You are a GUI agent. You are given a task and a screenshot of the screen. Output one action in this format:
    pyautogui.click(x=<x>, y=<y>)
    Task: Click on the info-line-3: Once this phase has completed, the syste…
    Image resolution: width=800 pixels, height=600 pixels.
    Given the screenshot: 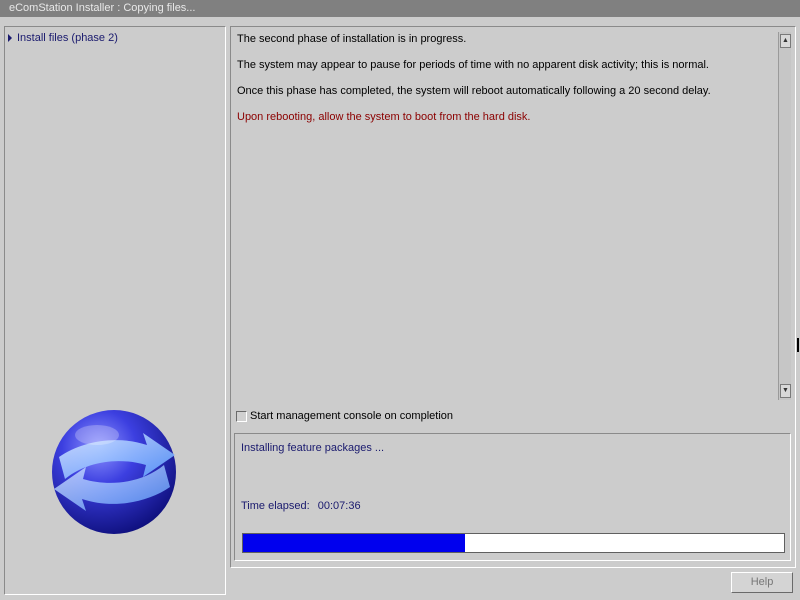 What is the action you would take?
    pyautogui.click(x=474, y=91)
    